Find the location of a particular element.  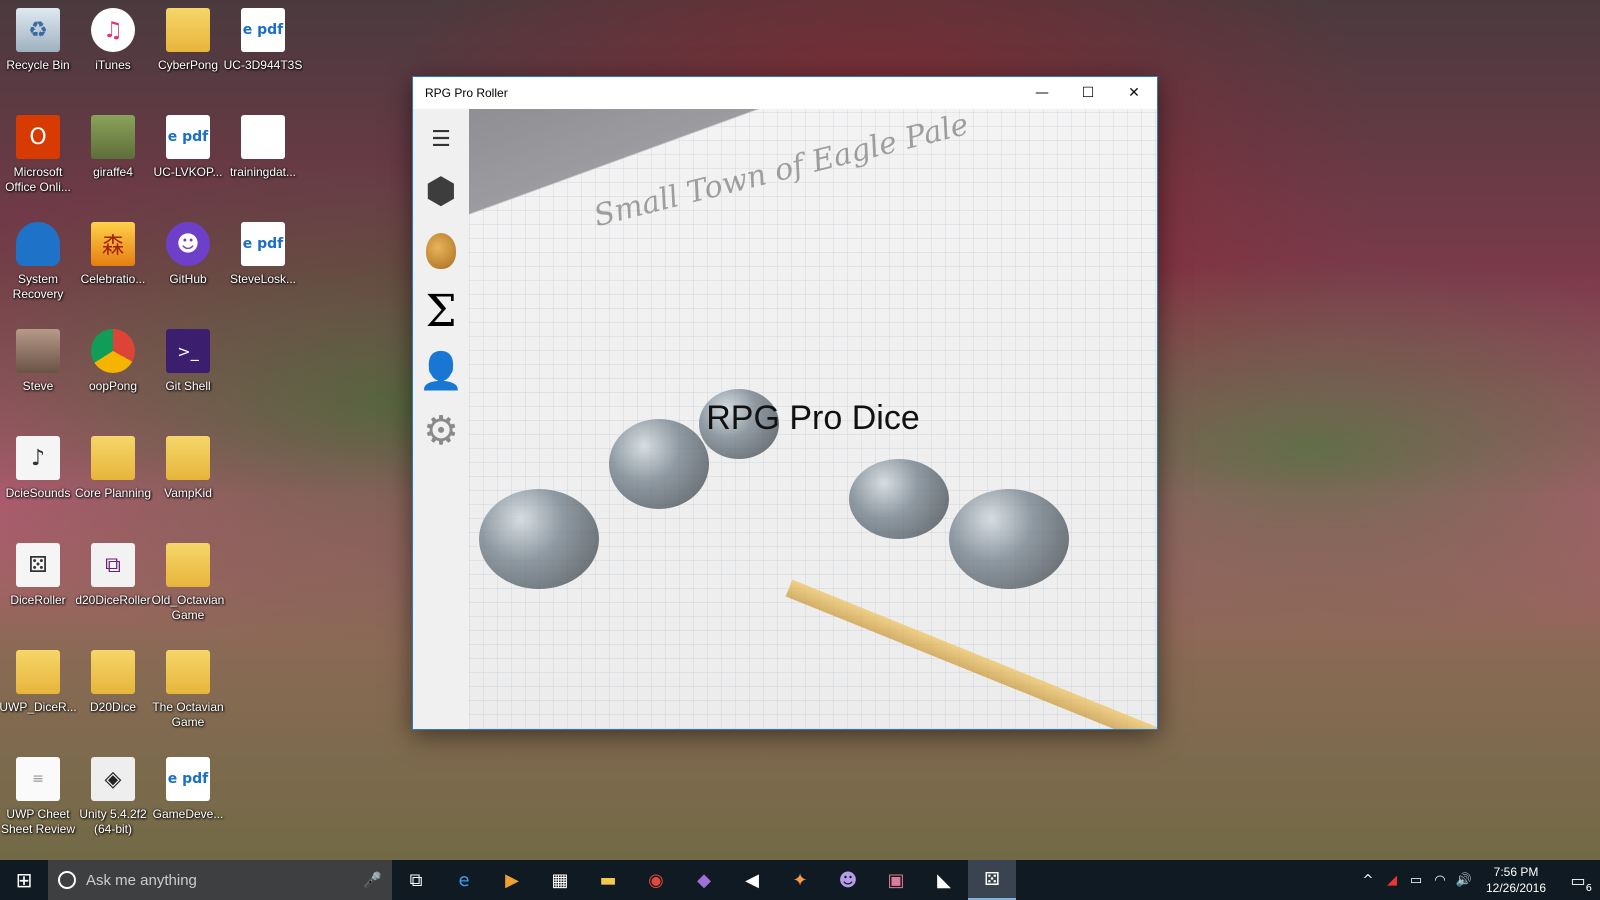

desktop-icon-dciesounds: ♪ DcieSounds is located at coordinates (38, 480).